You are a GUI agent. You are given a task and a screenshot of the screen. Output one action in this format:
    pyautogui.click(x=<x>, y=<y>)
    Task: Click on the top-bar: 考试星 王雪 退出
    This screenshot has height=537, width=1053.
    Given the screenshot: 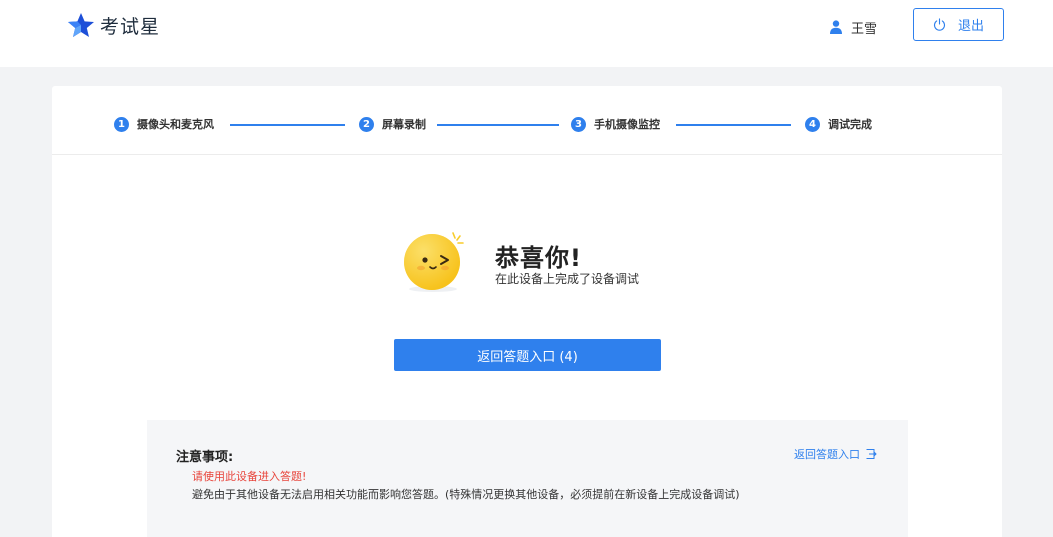 What is the action you would take?
    pyautogui.click(x=526, y=33)
    